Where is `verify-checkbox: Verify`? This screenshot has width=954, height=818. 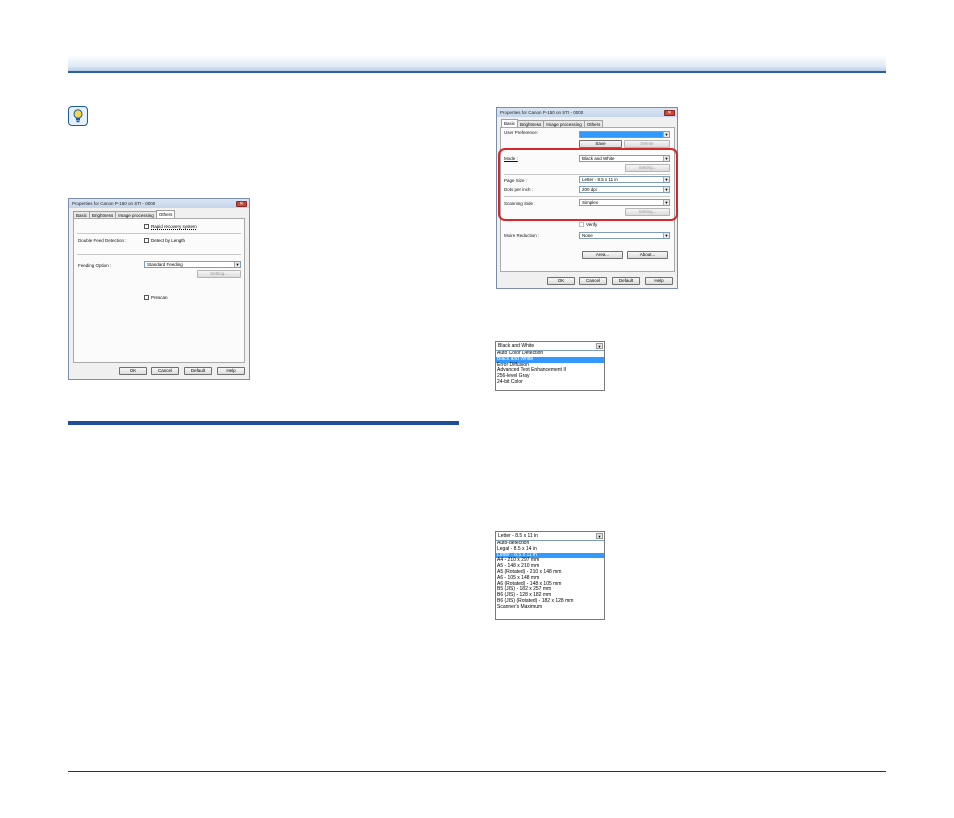
verify-checkbox: Verify is located at coordinates (588, 224).